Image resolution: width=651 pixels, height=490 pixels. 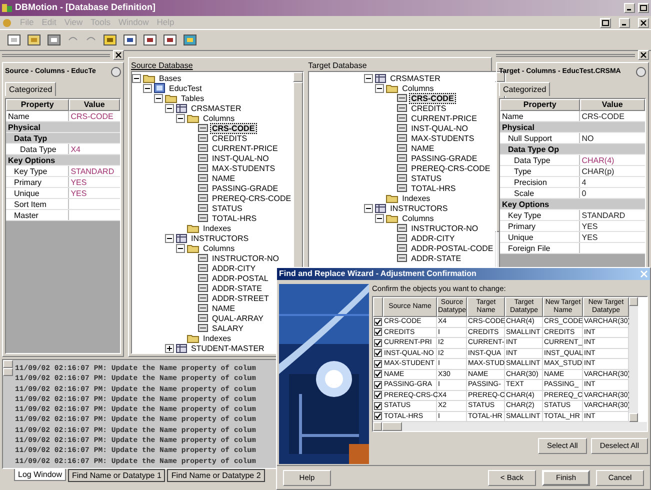 I want to click on tree-item: QUAL-ARRAY, so click(x=238, y=318).